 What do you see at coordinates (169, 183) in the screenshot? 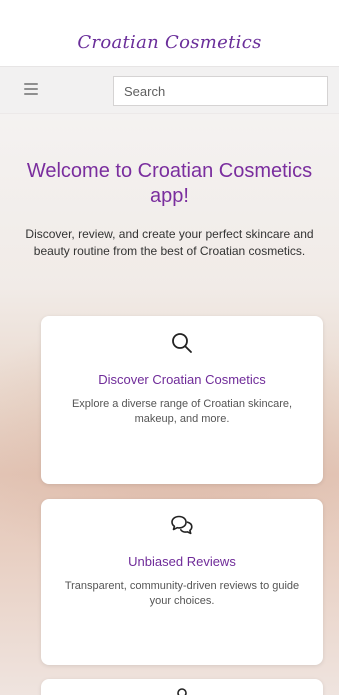
I see `welcome-heading: Welcome to Croatian Cosmetics app!` at bounding box center [169, 183].